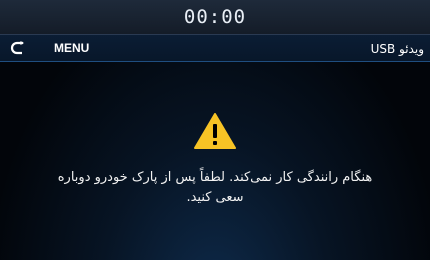 Image resolution: width=430 pixels, height=260 pixels. I want to click on screen-title: ویدئو USB, so click(397, 48).